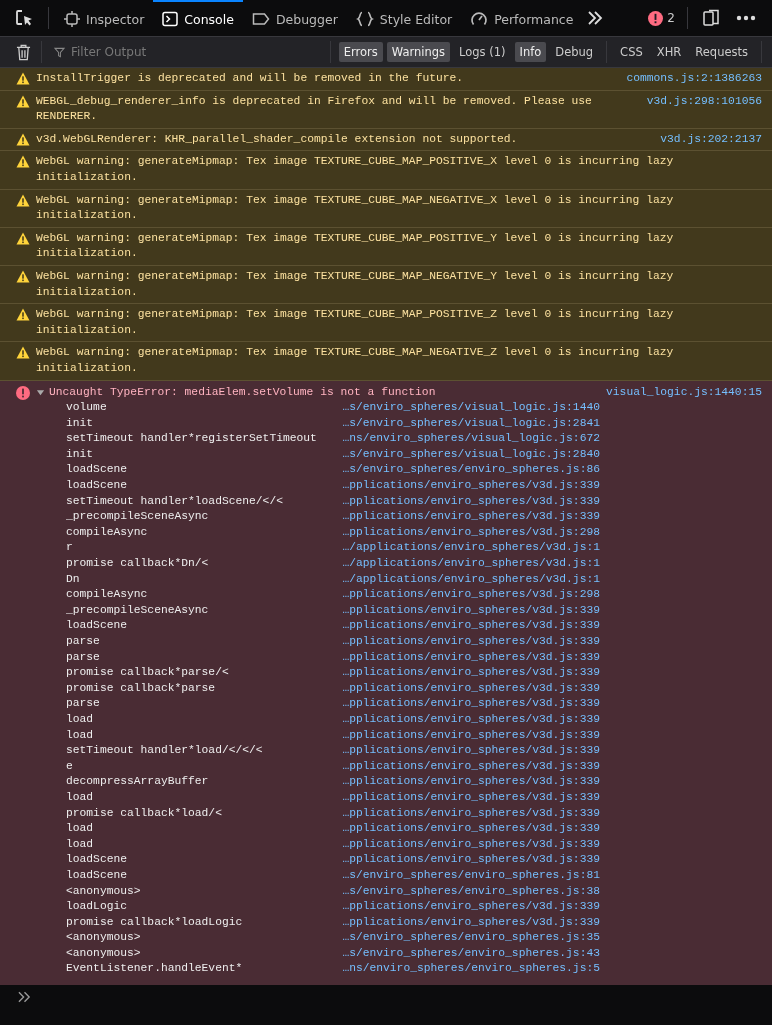 This screenshot has height=1025, width=772. I want to click on request-filter-toggle: Requests, so click(721, 52).